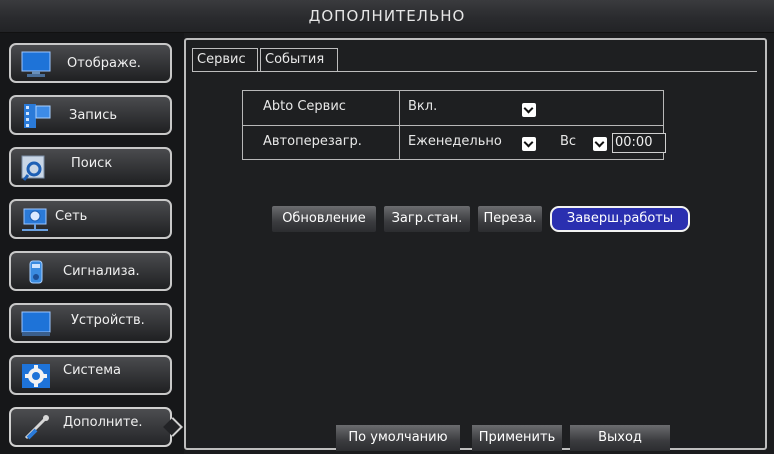 Image resolution: width=774 pixels, height=454 pixels. I want to click on sidebar-item-display: Отображе., so click(90, 63).